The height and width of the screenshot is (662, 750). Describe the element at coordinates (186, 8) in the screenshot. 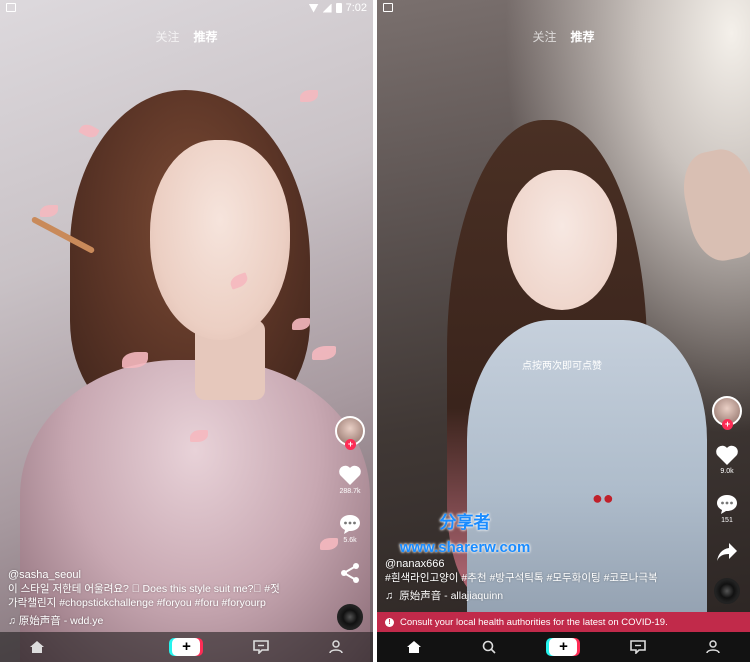

I see `status-bar: 7:02` at that location.